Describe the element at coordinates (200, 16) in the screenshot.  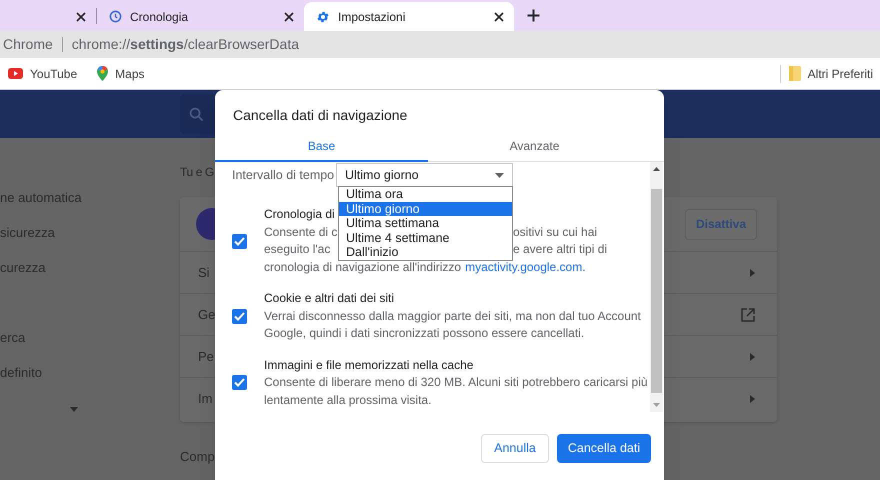
I see `browser-tab: Cronologia` at that location.